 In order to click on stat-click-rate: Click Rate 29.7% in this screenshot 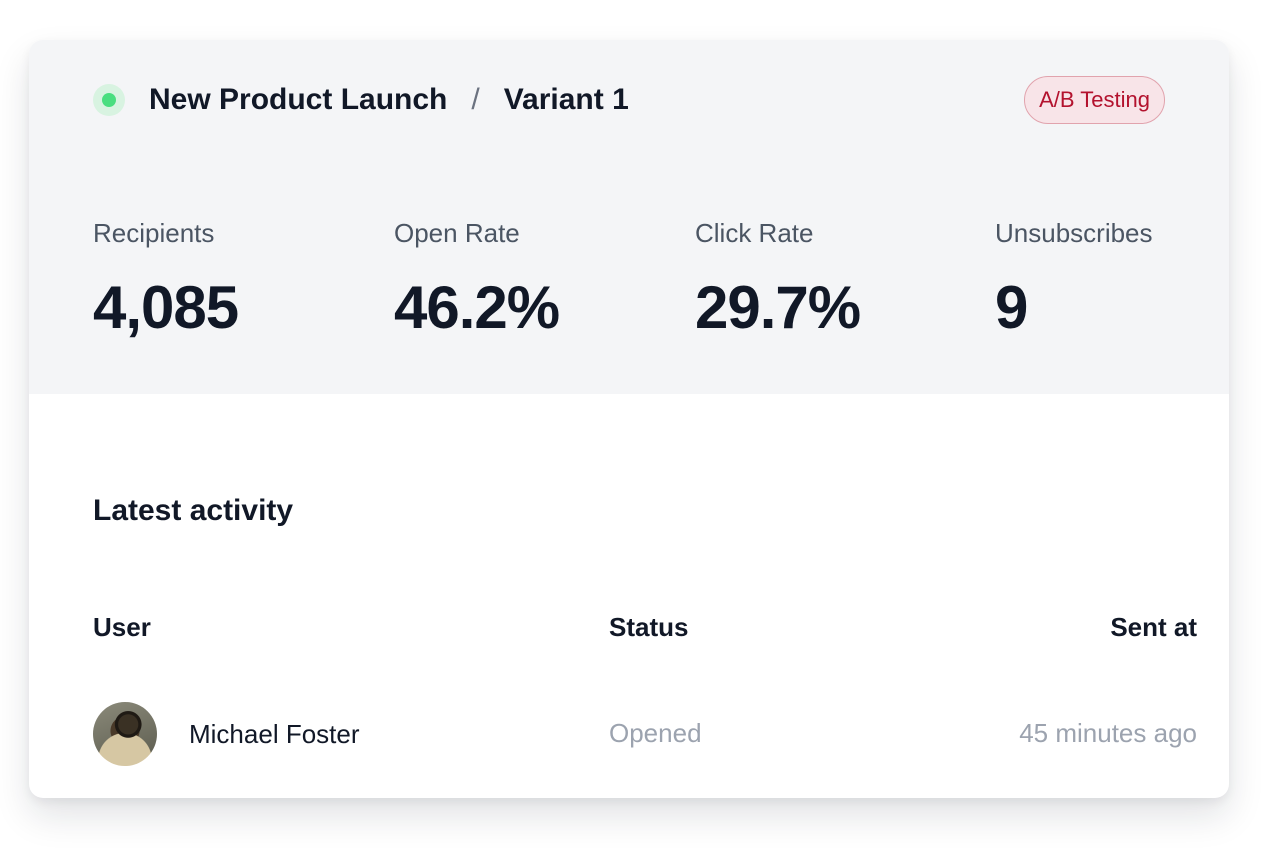, I will do `click(845, 280)`.